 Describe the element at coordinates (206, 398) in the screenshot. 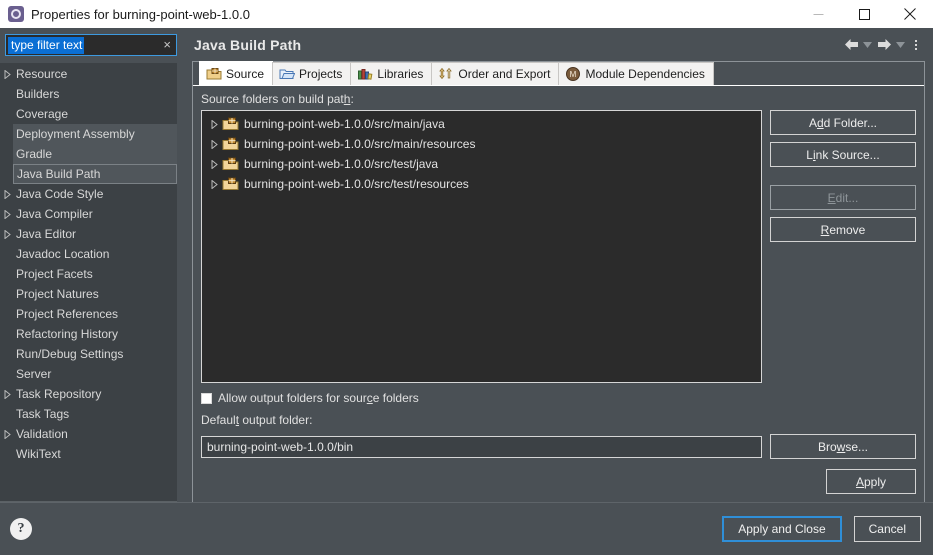

I see `allow-output-folders-checkbox` at that location.